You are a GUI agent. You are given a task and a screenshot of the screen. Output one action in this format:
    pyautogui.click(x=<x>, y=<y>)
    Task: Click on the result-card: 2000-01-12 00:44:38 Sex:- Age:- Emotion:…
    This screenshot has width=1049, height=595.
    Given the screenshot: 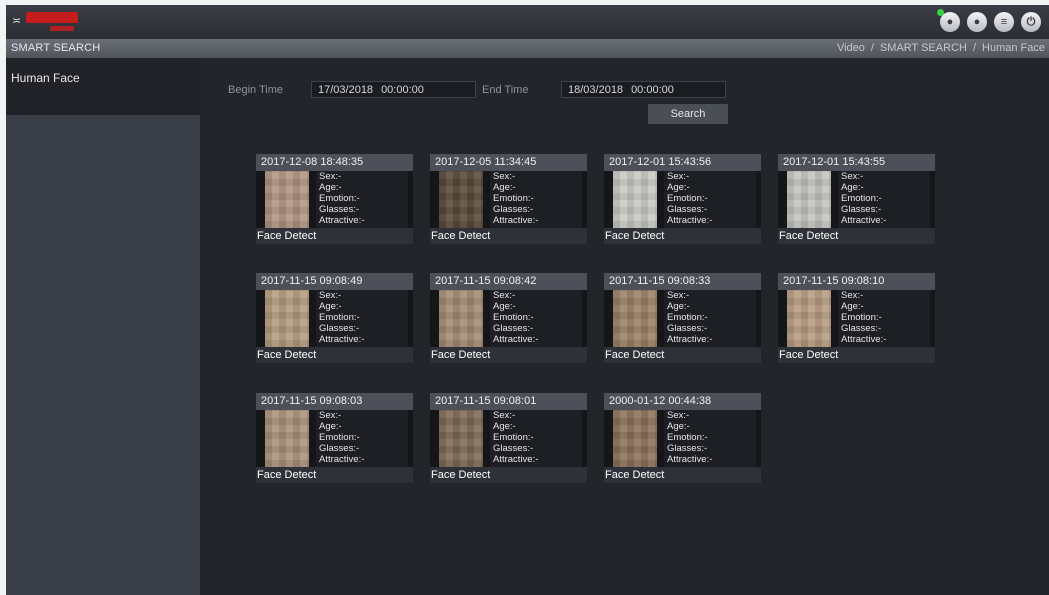 What is the action you would take?
    pyautogui.click(x=682, y=438)
    